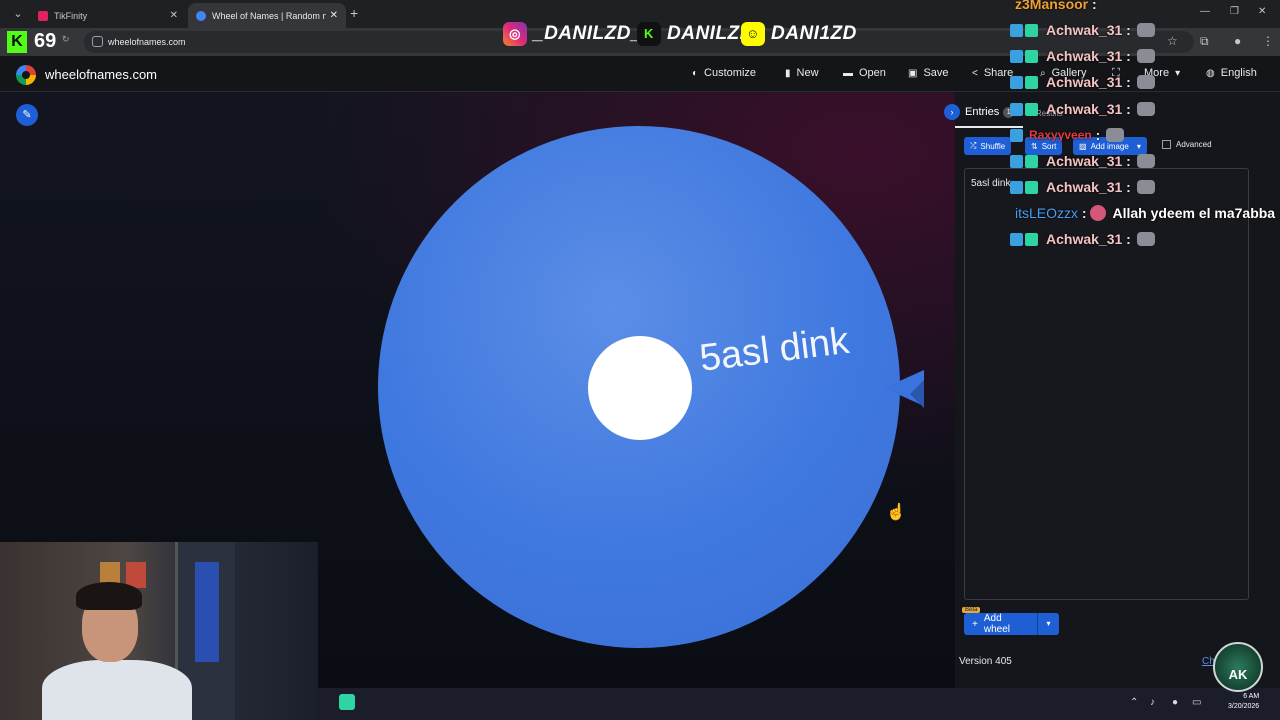 The image size is (1280, 720). What do you see at coordinates (649, 34) in the screenshot?
I see `kick-icon: K` at bounding box center [649, 34].